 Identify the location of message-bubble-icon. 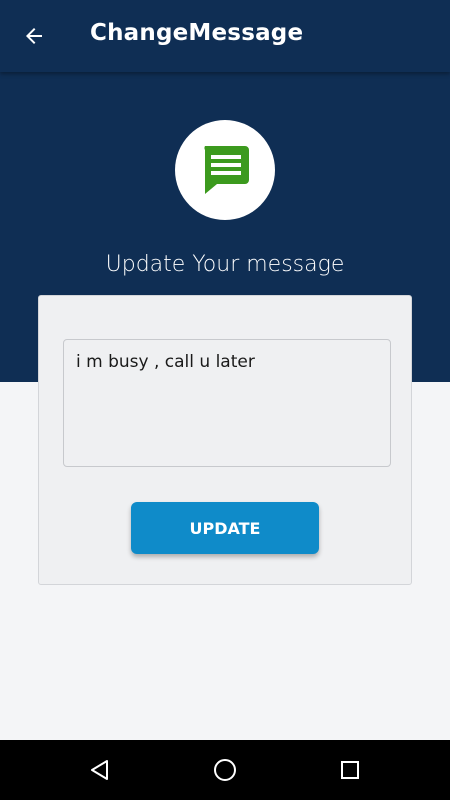
(226, 170).